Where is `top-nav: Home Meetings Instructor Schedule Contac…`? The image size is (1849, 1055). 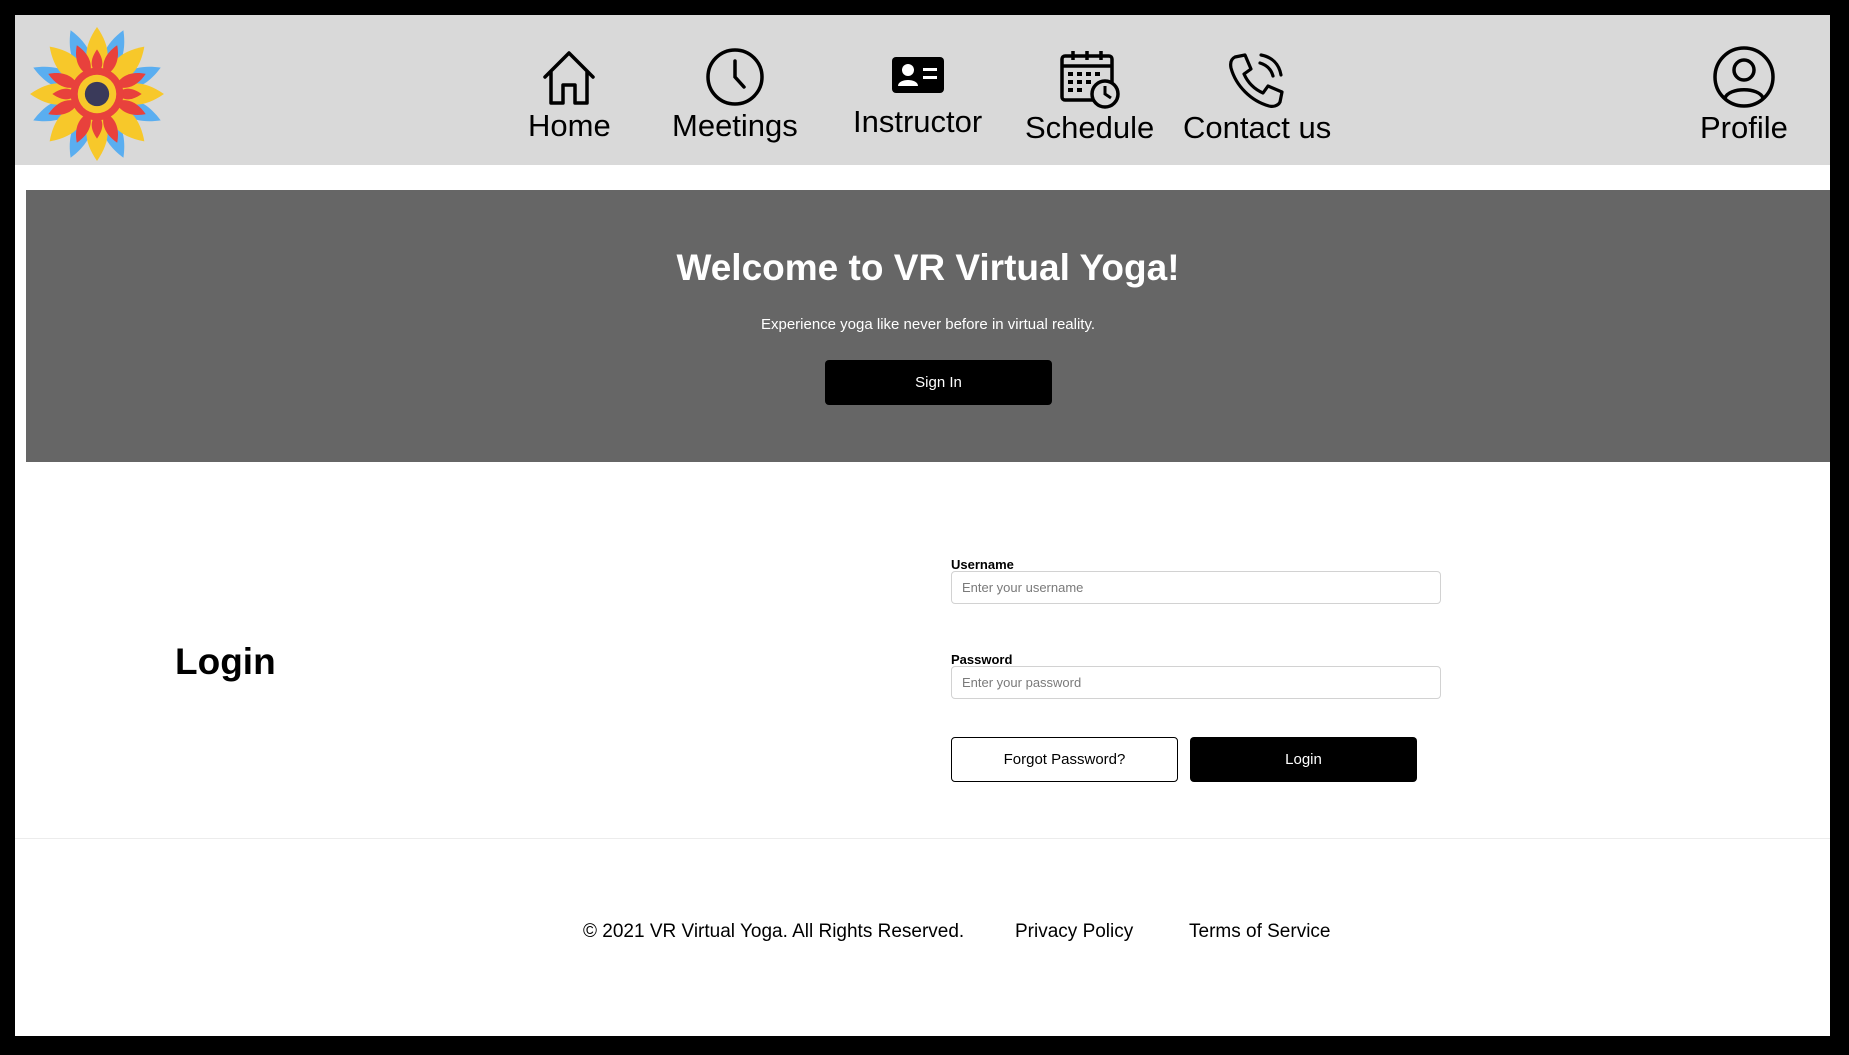 top-nav: Home Meetings Instructor Schedule Contac… is located at coordinates (922, 90).